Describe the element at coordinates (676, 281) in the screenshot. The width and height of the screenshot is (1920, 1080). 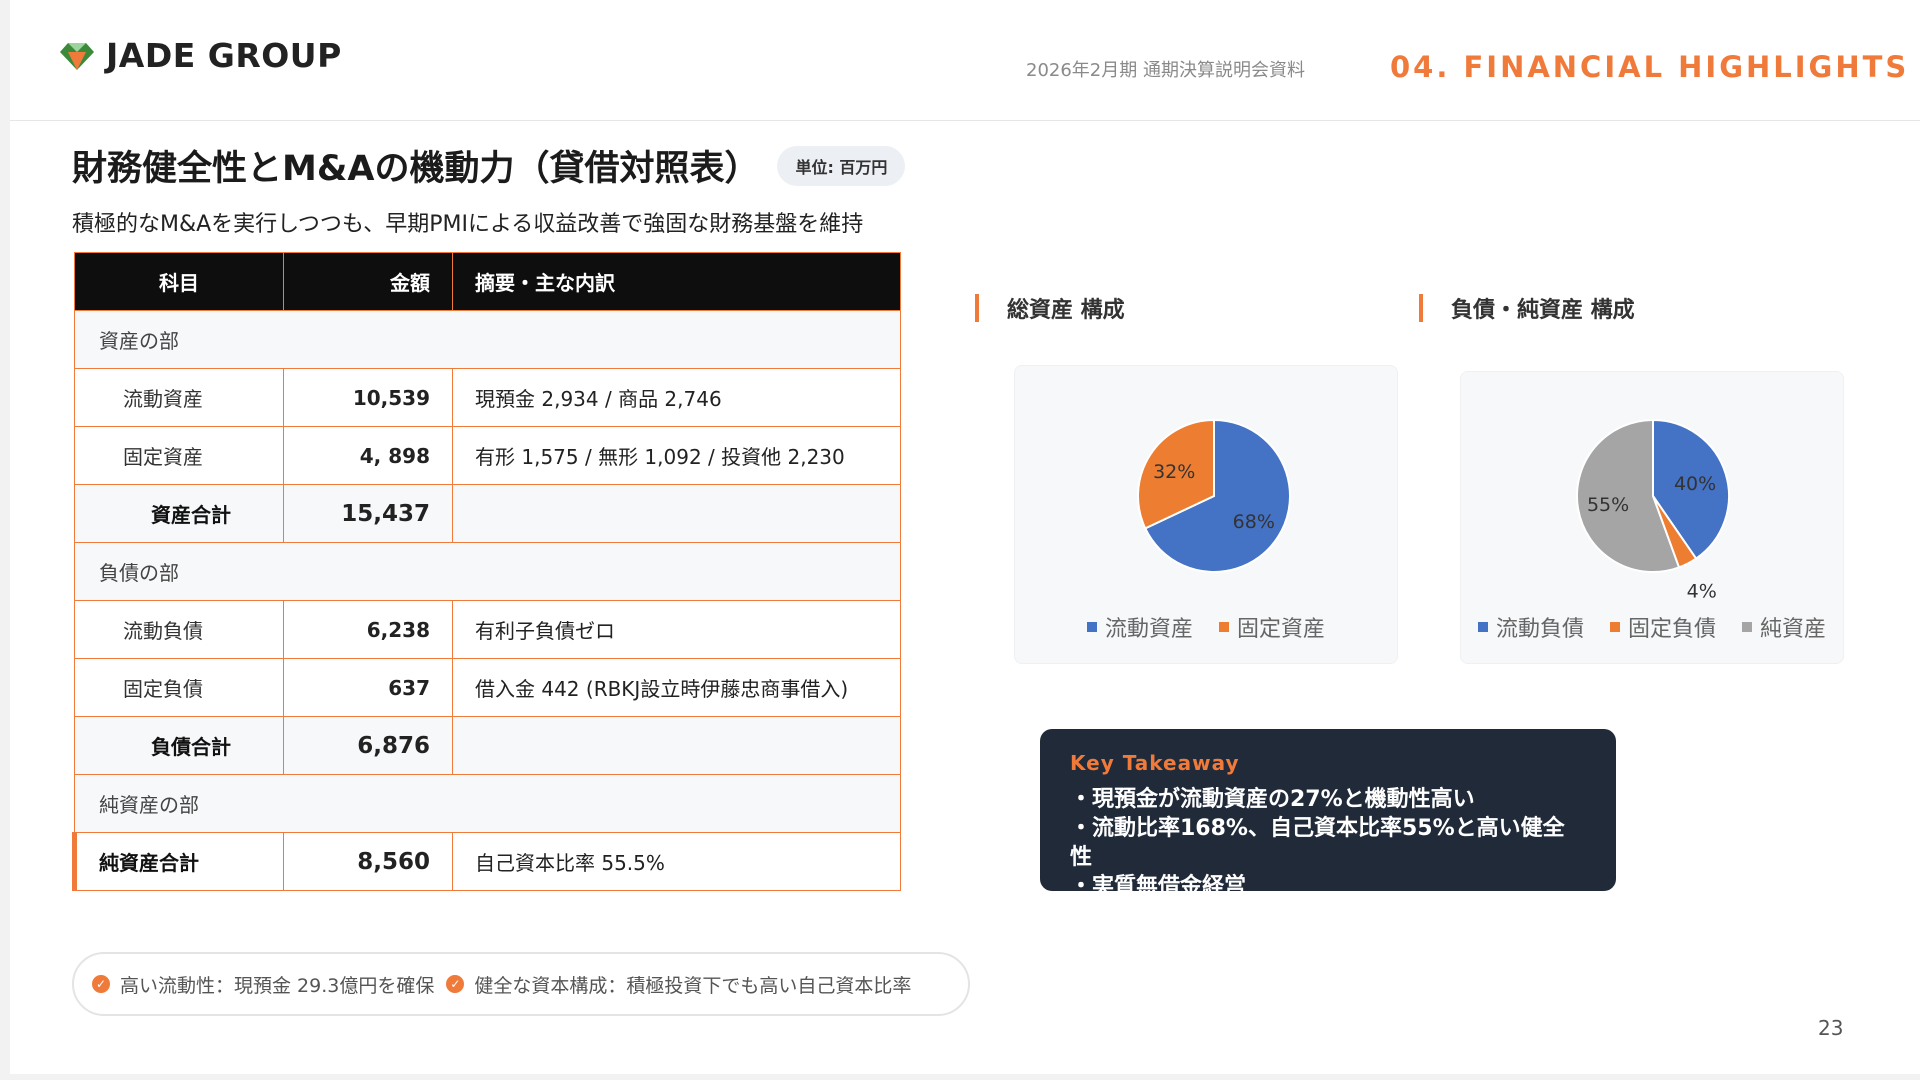
I see `header-detail: 摘要・主な内訳` at that location.